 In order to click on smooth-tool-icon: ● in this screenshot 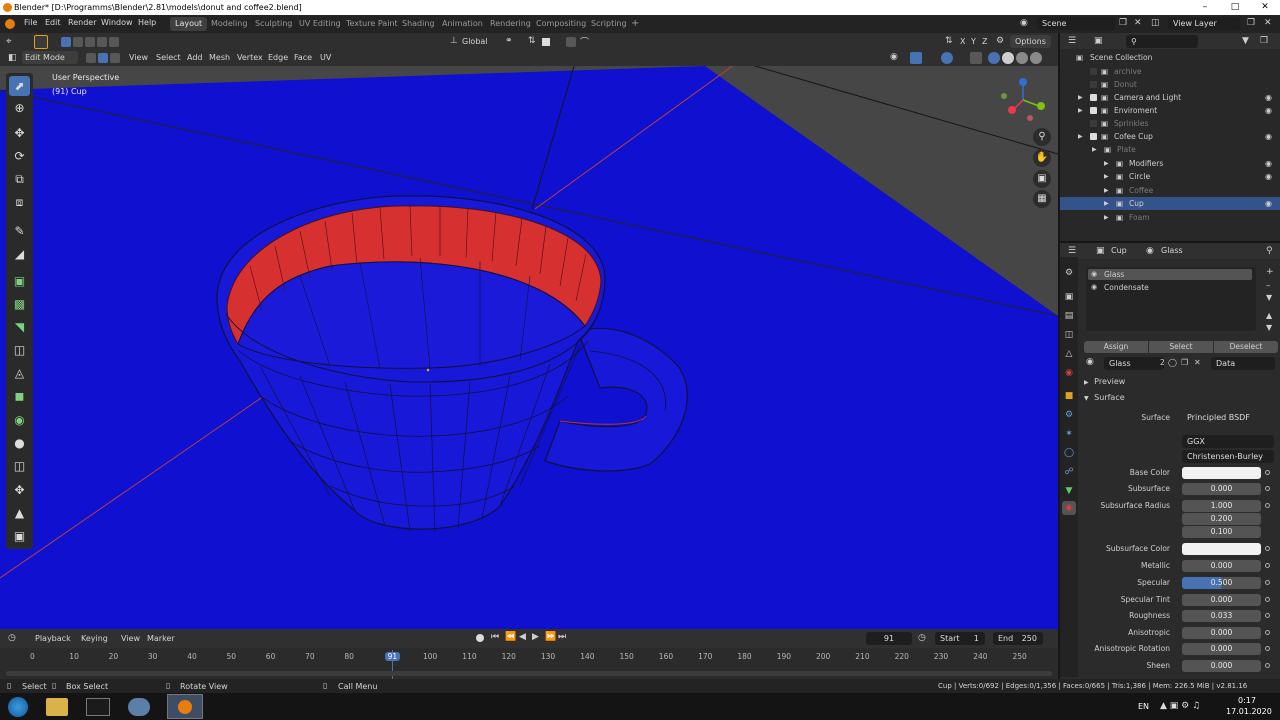, I will do `click(19, 443)`.